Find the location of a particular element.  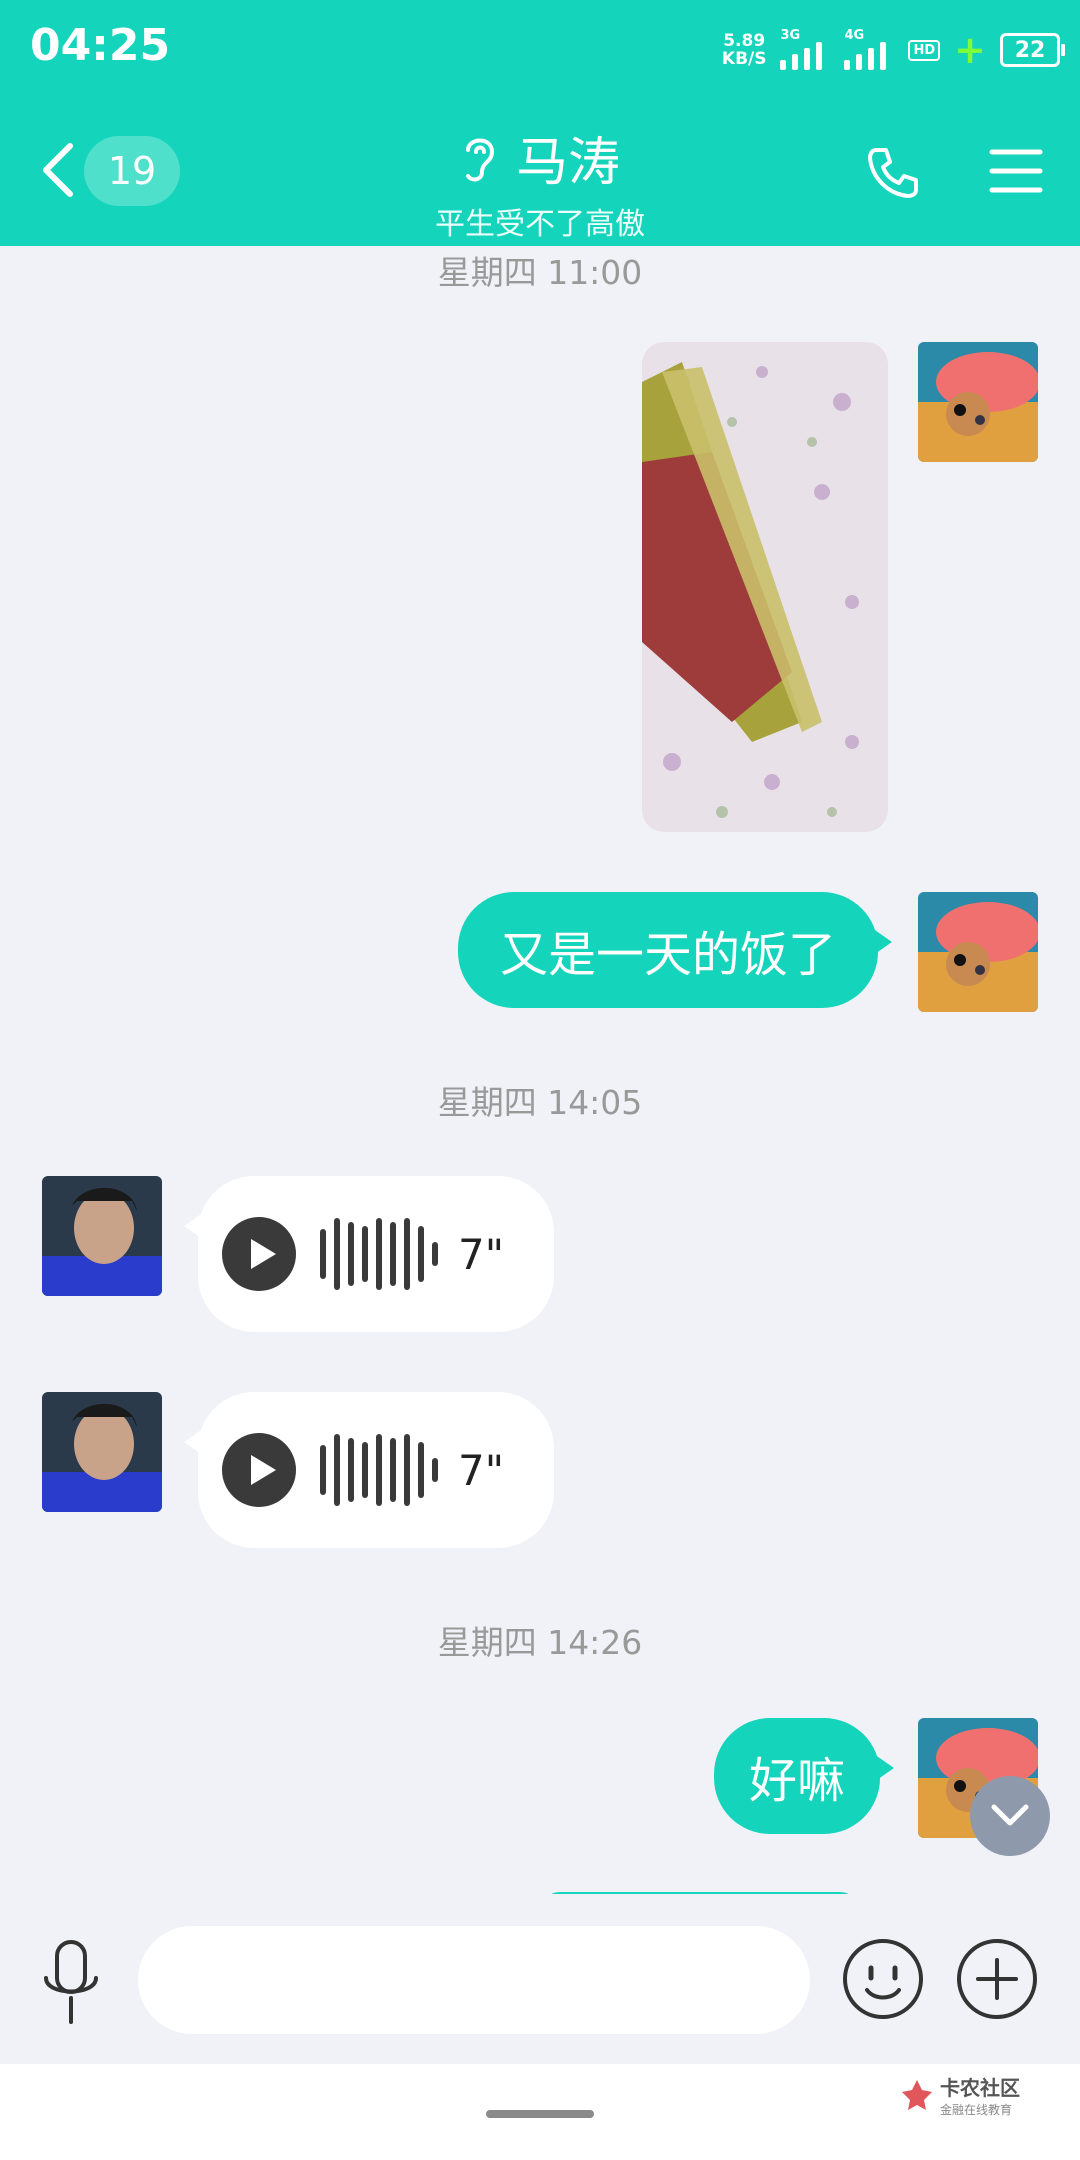

timestamp-label: 星期四 14:26 is located at coordinates (540, 1642).